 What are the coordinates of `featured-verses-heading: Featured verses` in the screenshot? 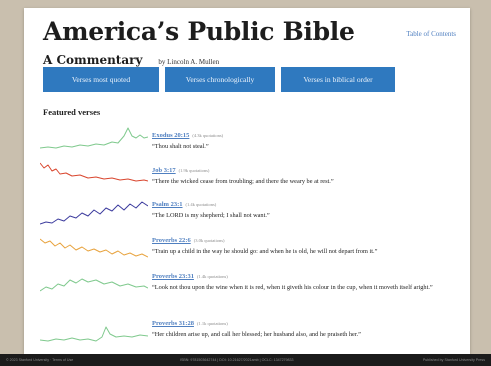 It's located at (72, 112).